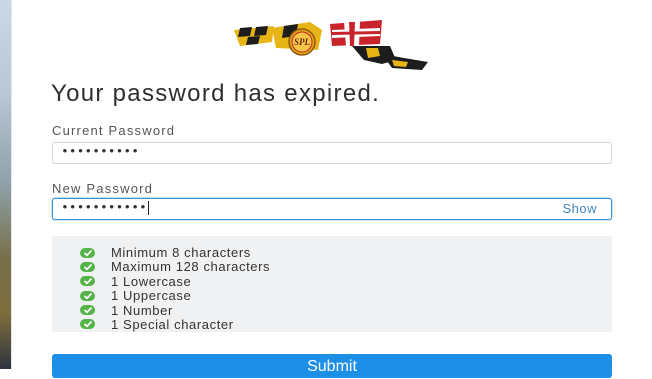 The width and height of the screenshot is (652, 379). I want to click on requirement-label: Minimum 8 characters, so click(181, 252).